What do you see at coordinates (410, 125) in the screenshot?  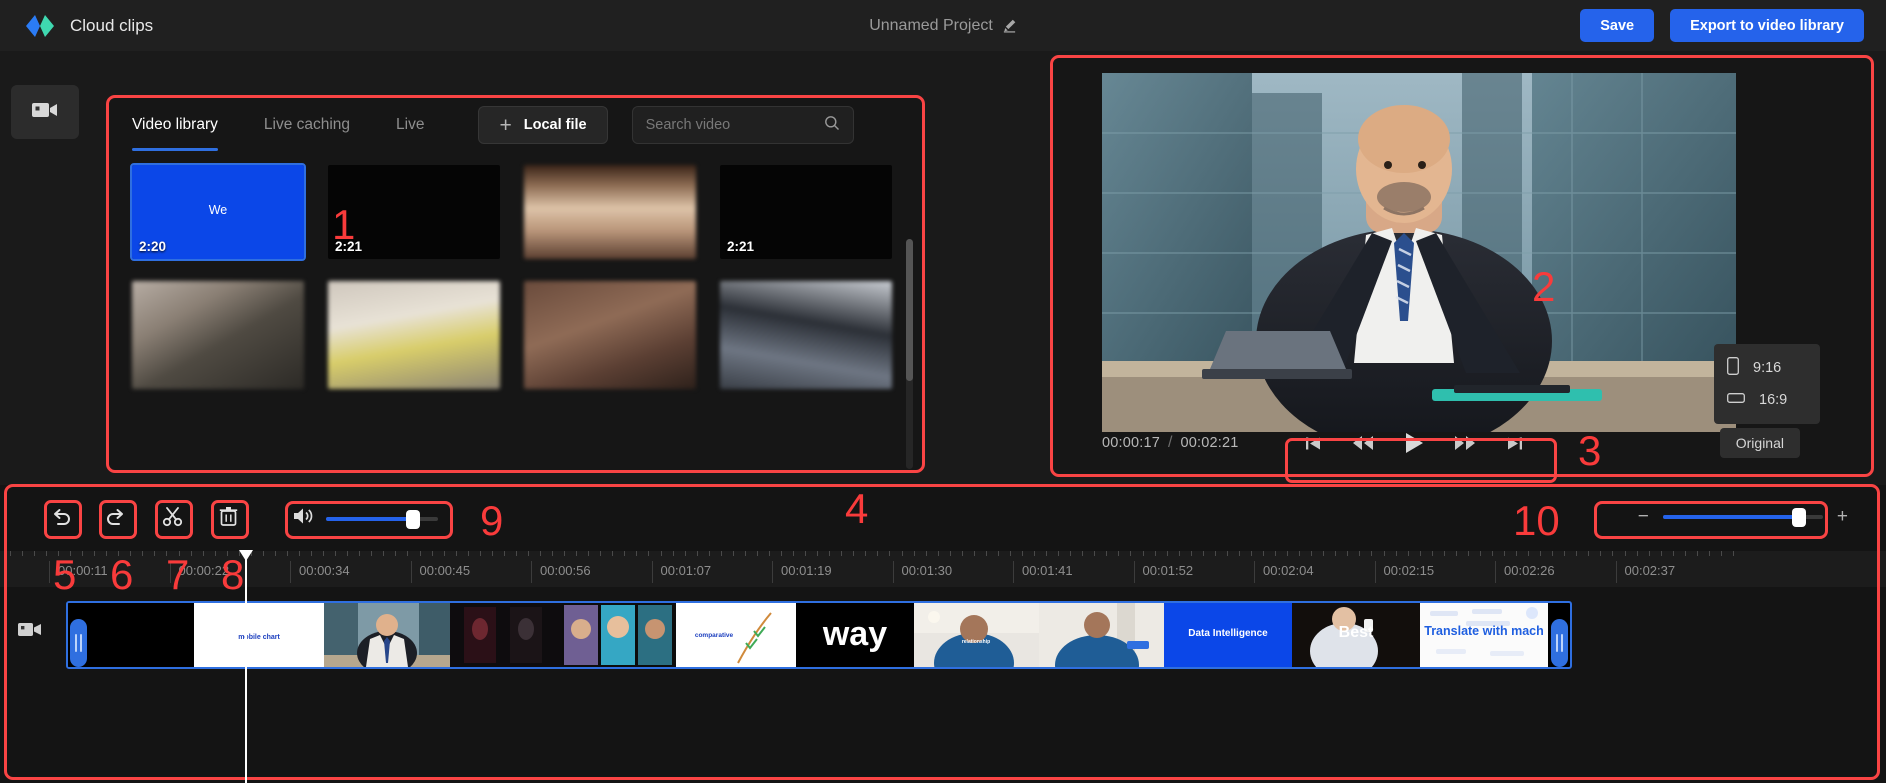 I see `tab-live: Live` at bounding box center [410, 125].